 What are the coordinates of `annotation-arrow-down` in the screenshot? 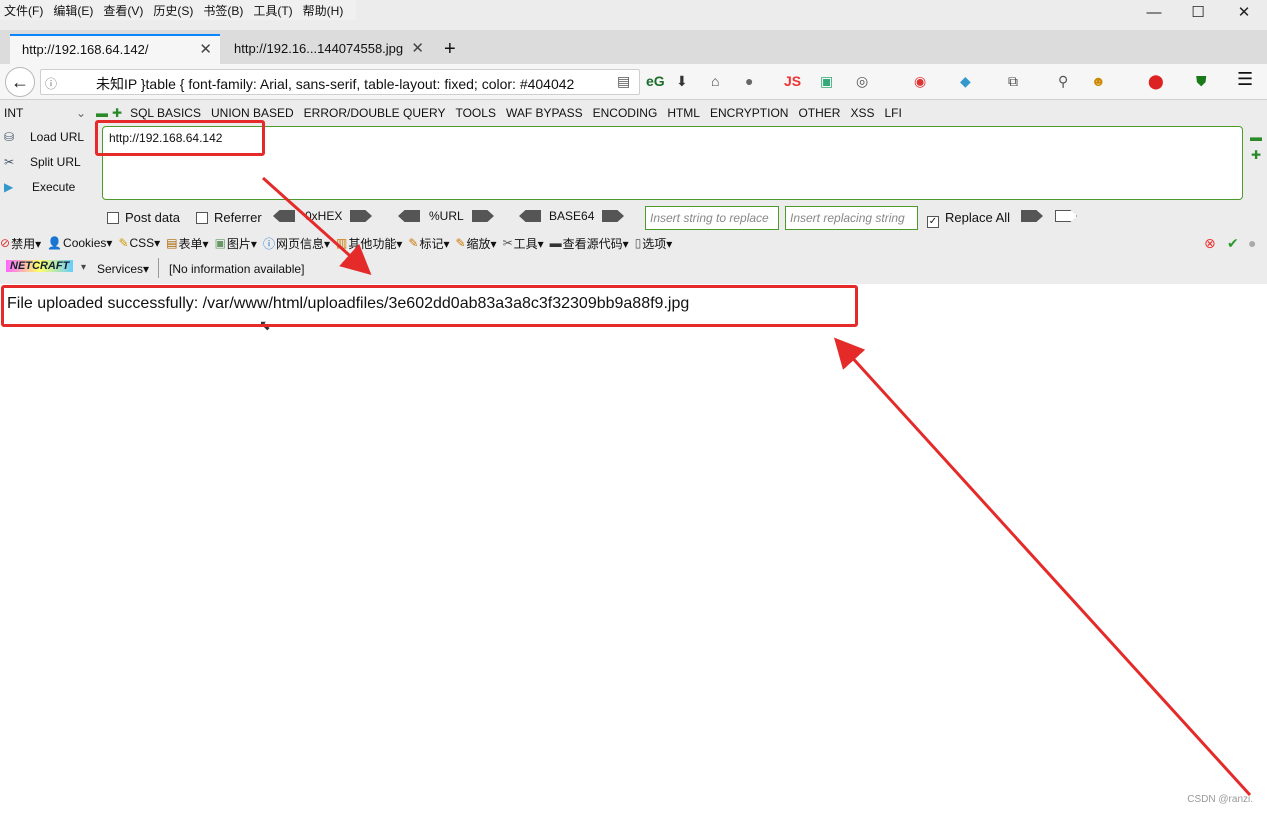 It's located at (317, 225).